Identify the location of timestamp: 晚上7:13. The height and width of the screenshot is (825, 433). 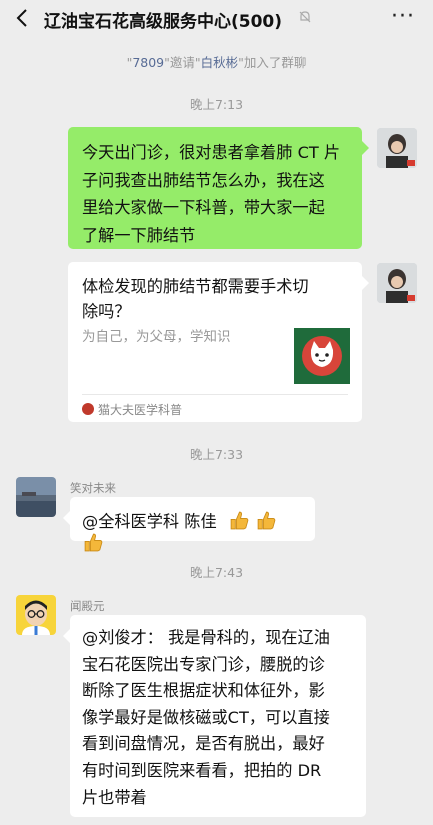
(216, 104).